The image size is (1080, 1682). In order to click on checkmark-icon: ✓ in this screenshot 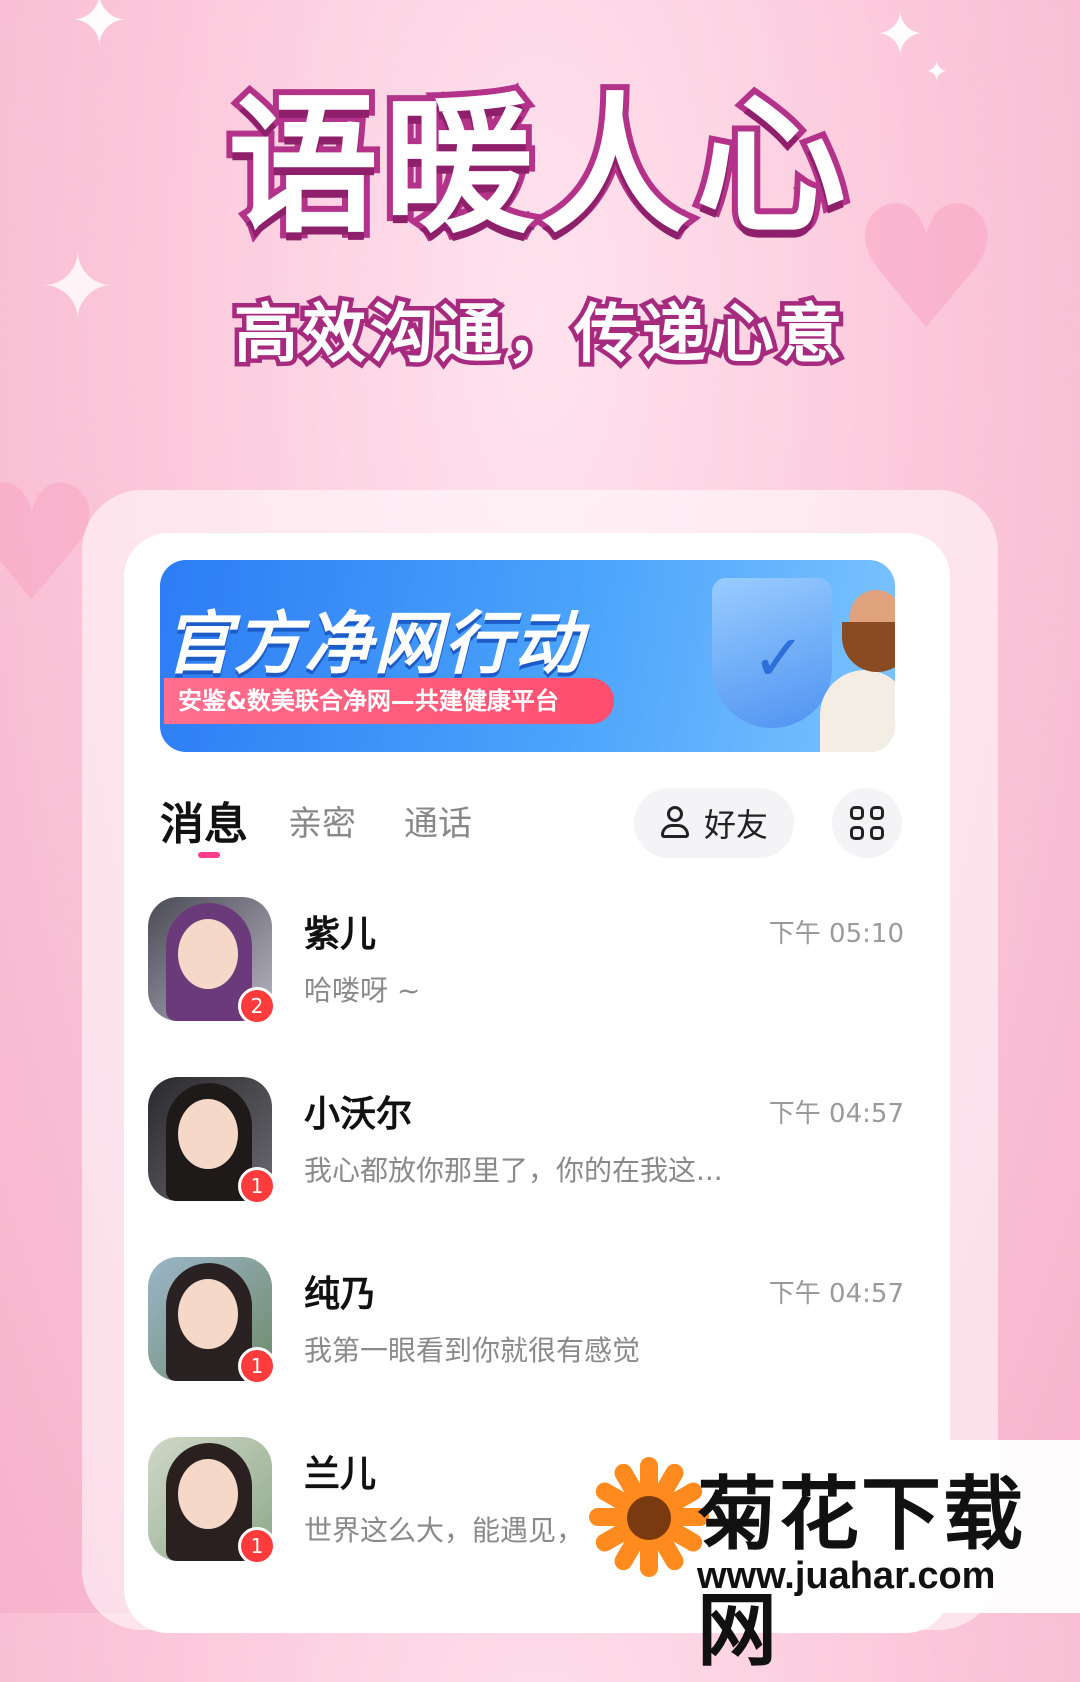, I will do `click(779, 659)`.